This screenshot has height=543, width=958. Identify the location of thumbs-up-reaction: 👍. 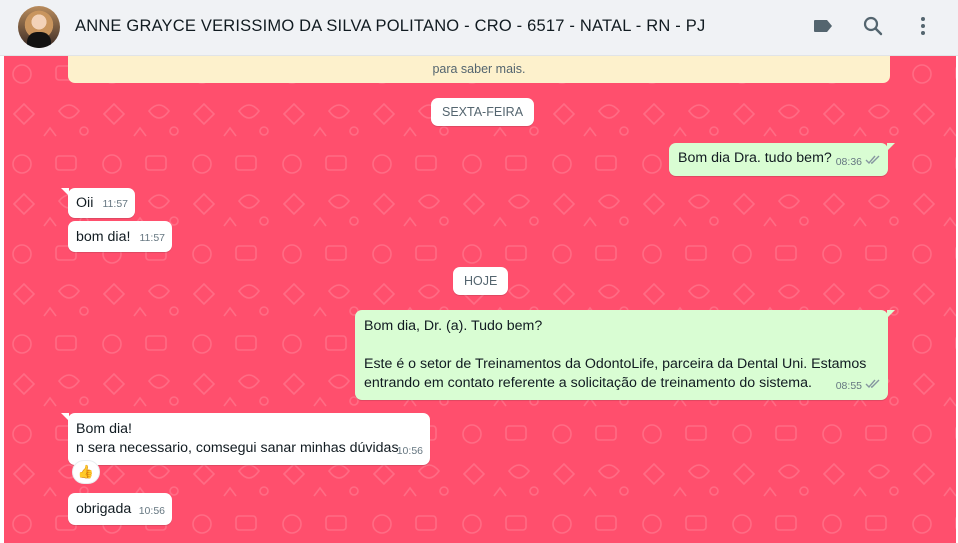
(86, 472).